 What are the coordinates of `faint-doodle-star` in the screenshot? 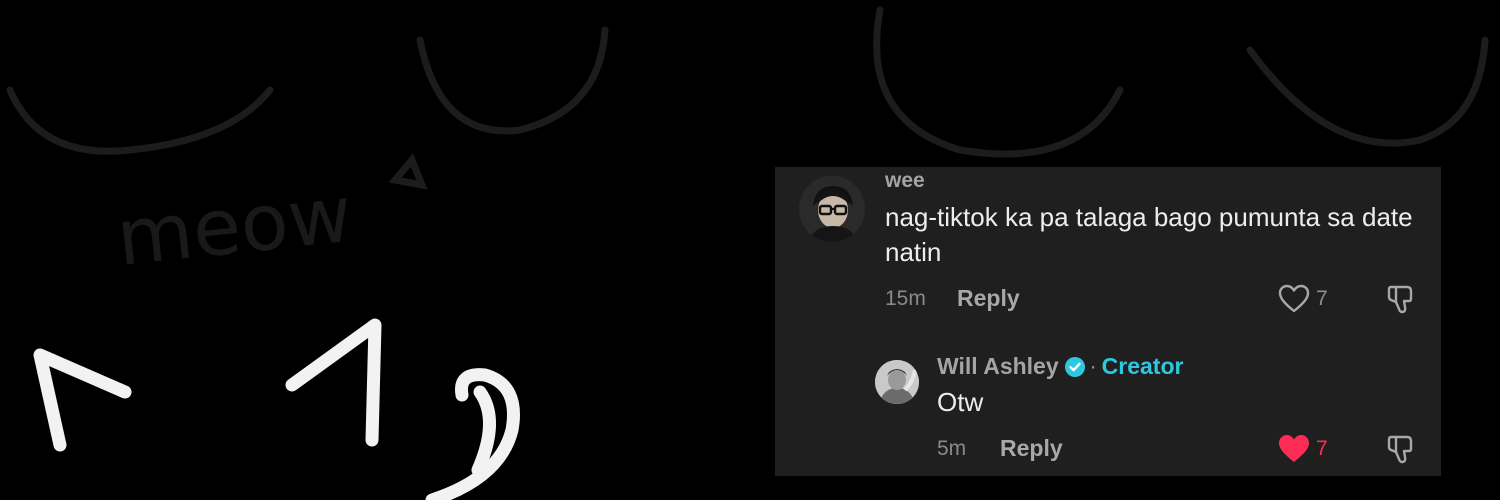 It's located at (408, 171).